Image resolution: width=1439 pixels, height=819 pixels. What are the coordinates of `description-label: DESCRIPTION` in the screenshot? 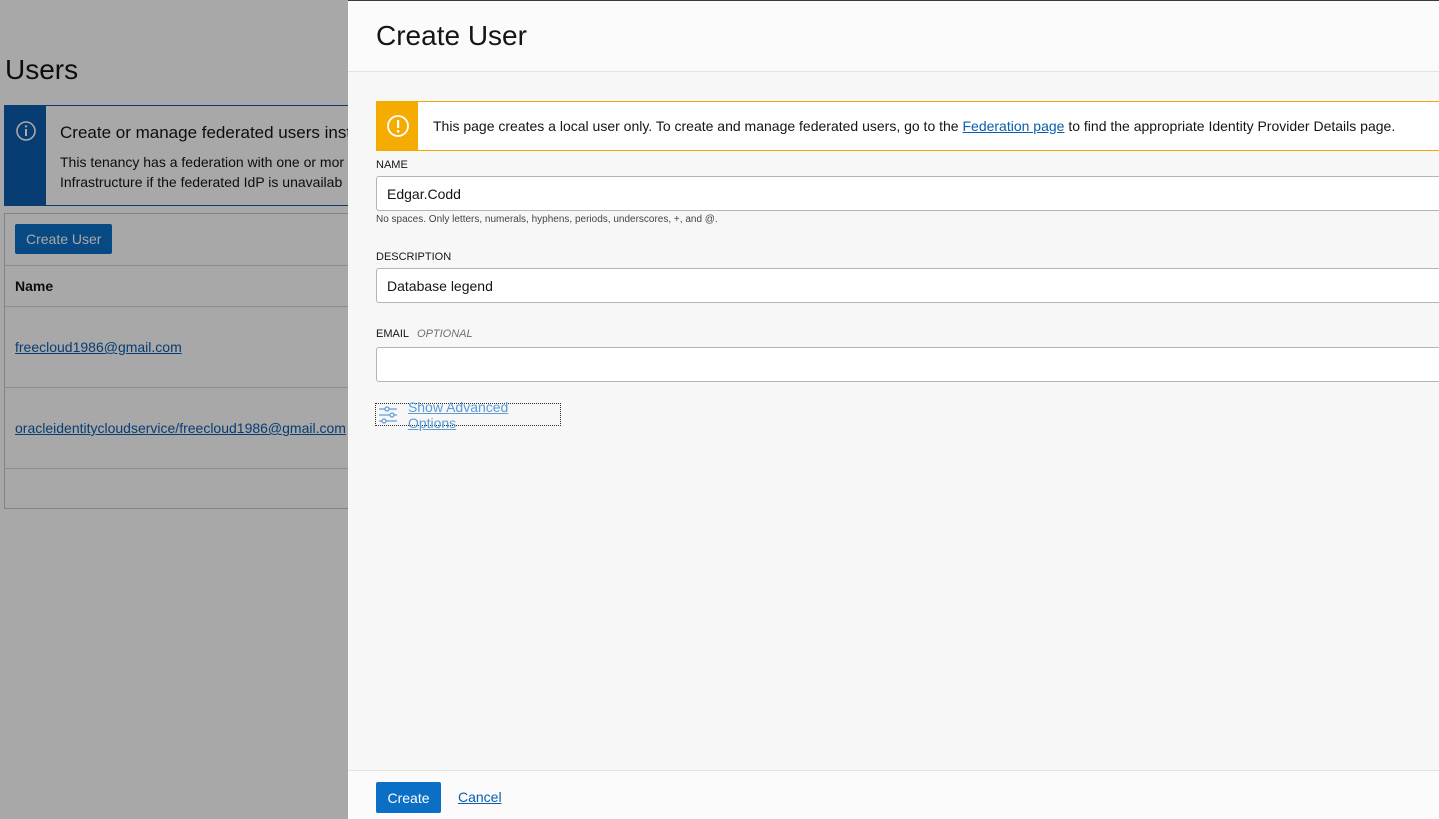 It's located at (414, 257).